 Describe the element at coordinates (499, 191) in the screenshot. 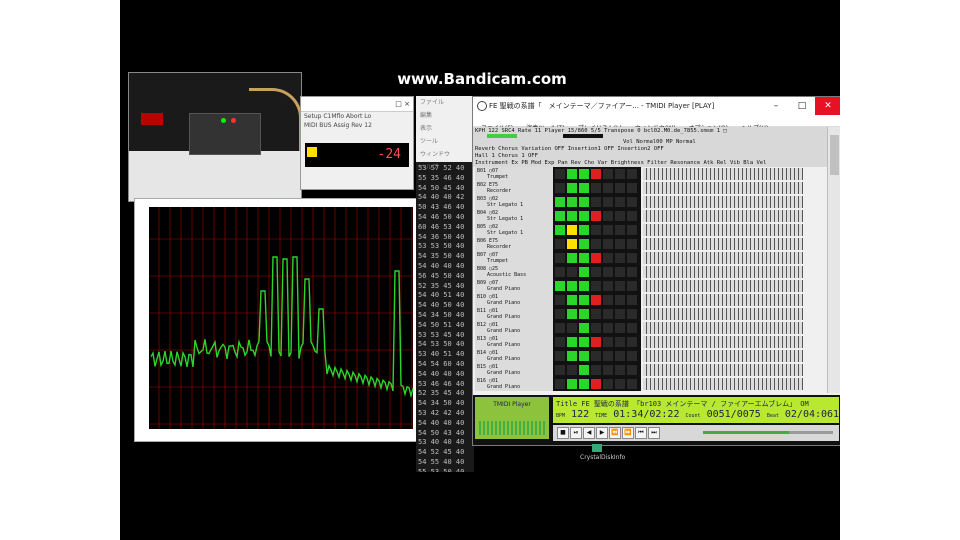

I see `channel-instrument: Recorder` at that location.